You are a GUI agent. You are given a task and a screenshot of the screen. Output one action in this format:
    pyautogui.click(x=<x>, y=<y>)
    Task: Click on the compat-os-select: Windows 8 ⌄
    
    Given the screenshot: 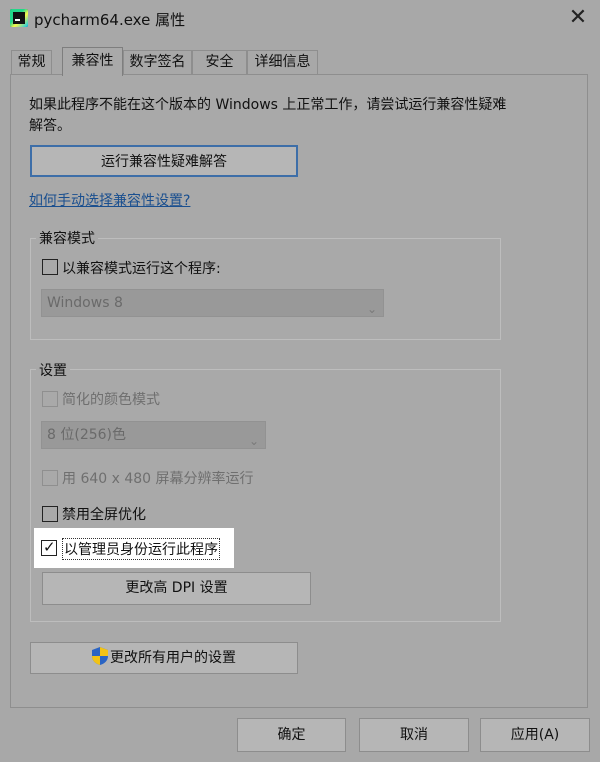 What is the action you would take?
    pyautogui.click(x=212, y=303)
    